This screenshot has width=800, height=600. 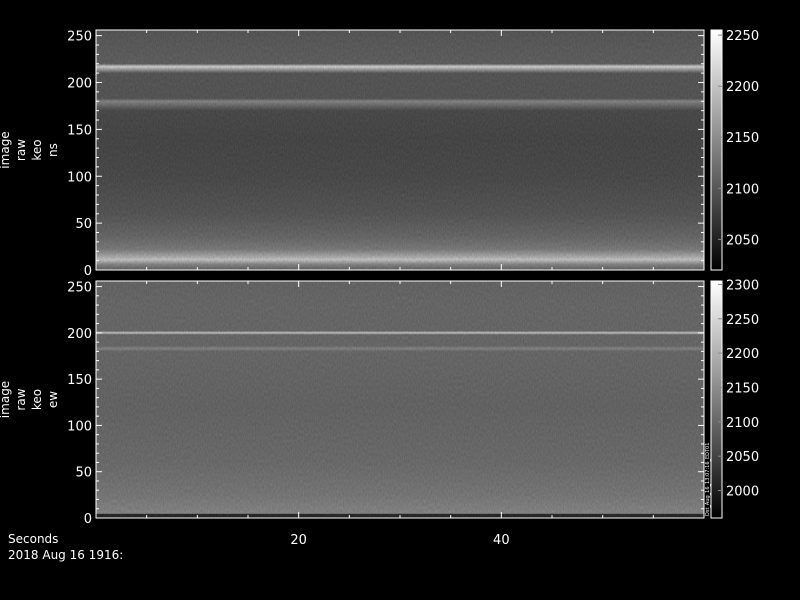 I want to click on x-tick-label: 20, so click(x=298, y=540).